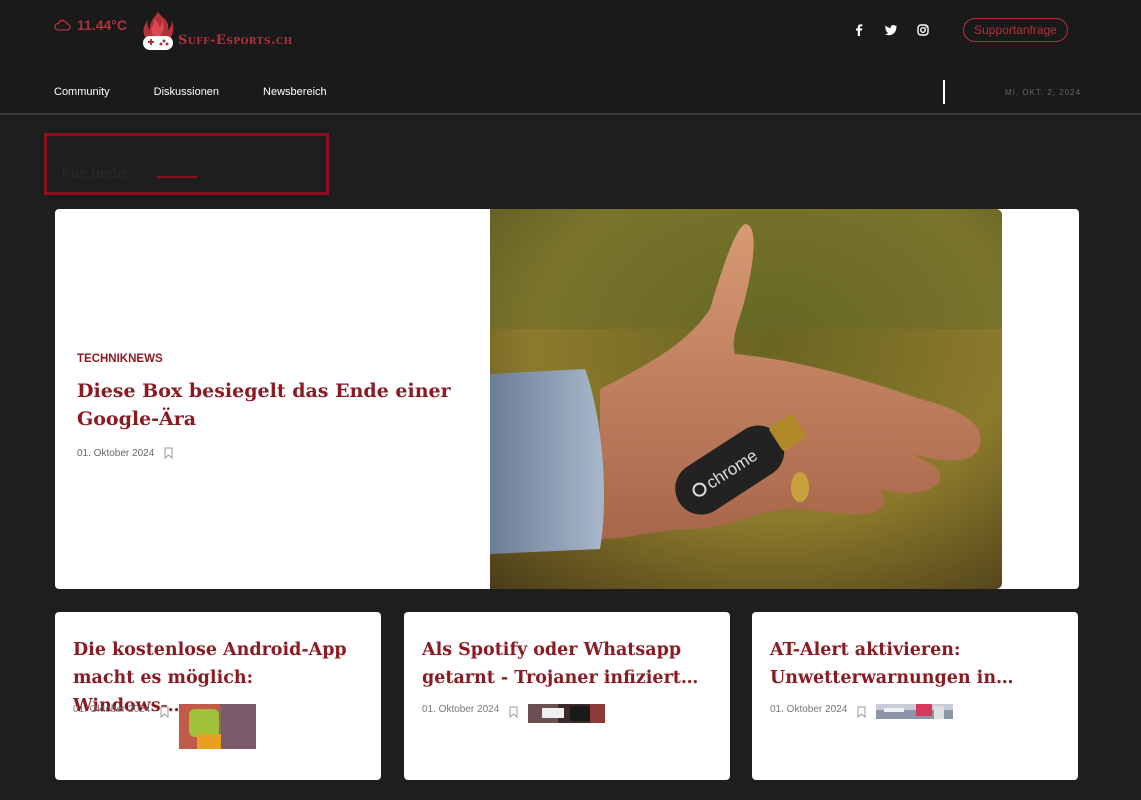 Image resolution: width=1141 pixels, height=800 pixels. I want to click on support-request-button: Supportanfrage, so click(1015, 30).